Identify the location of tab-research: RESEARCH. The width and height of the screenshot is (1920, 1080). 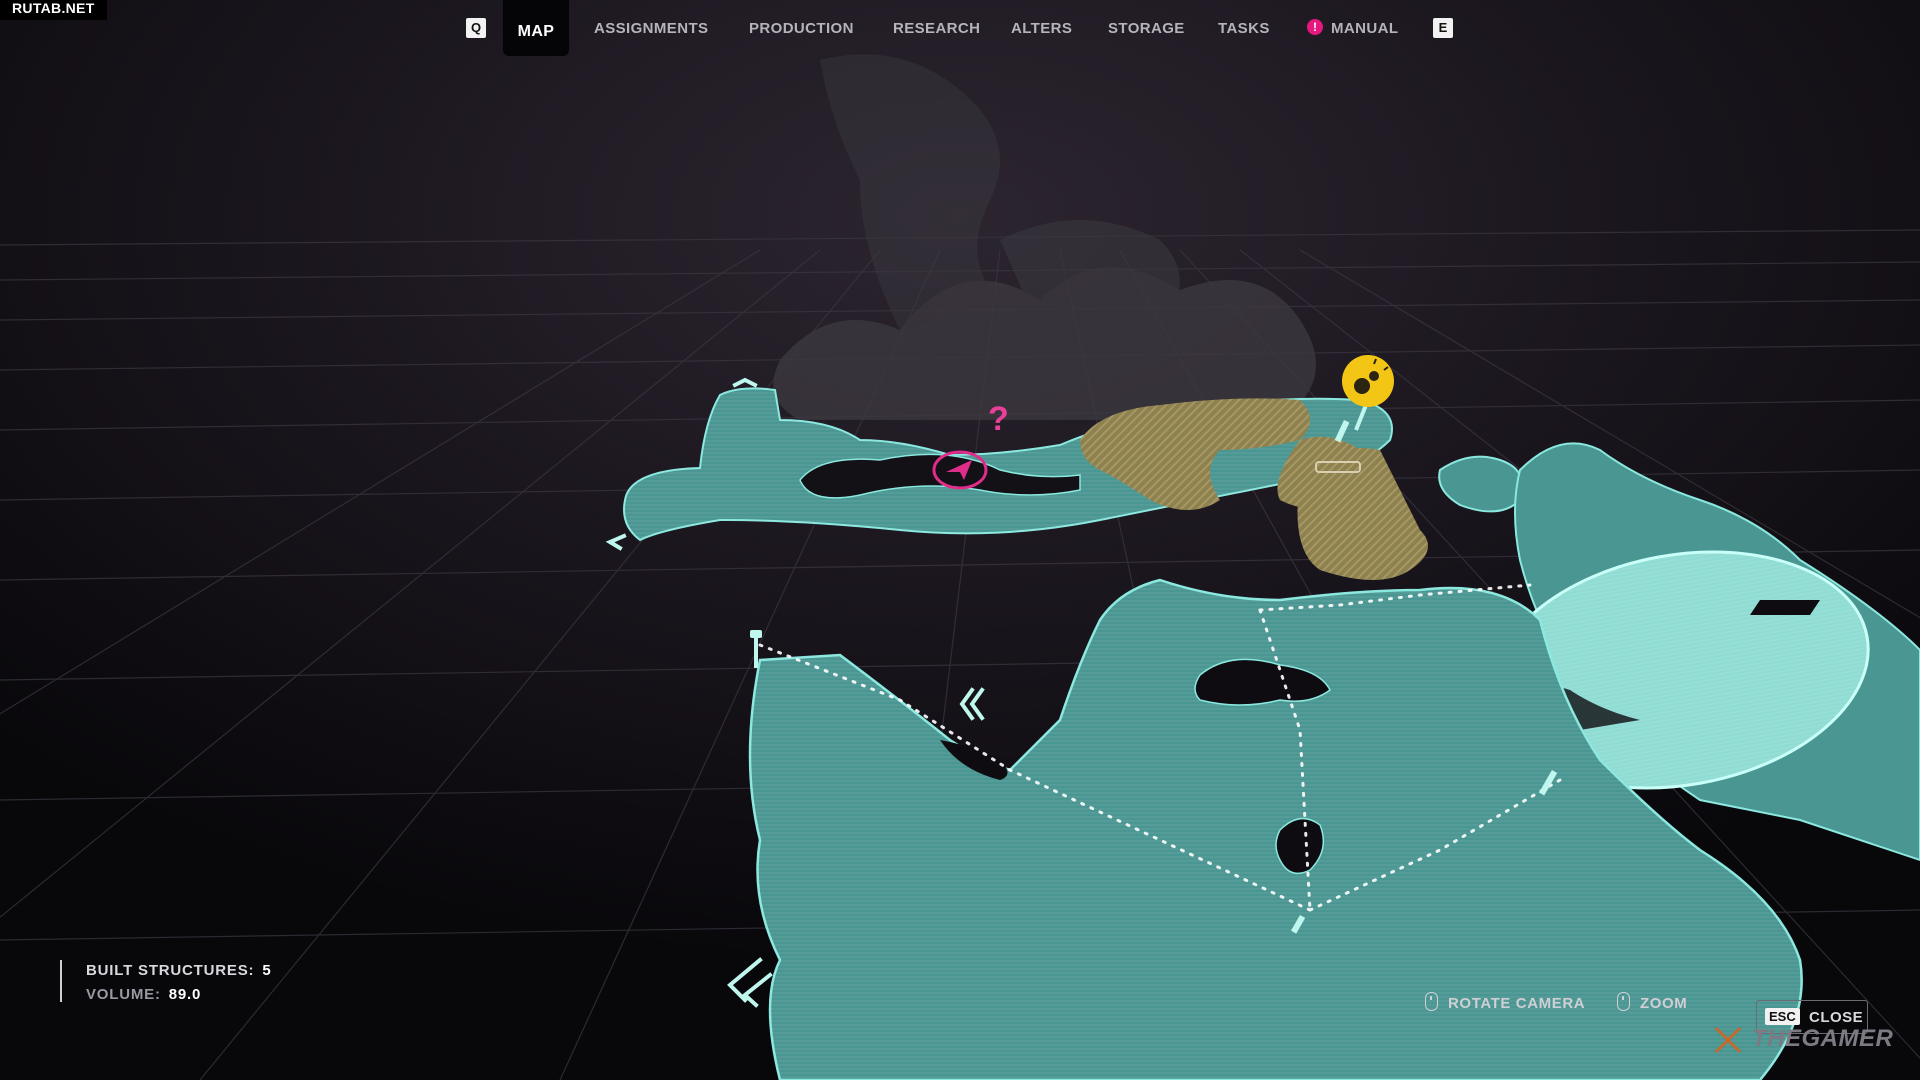
(936, 28).